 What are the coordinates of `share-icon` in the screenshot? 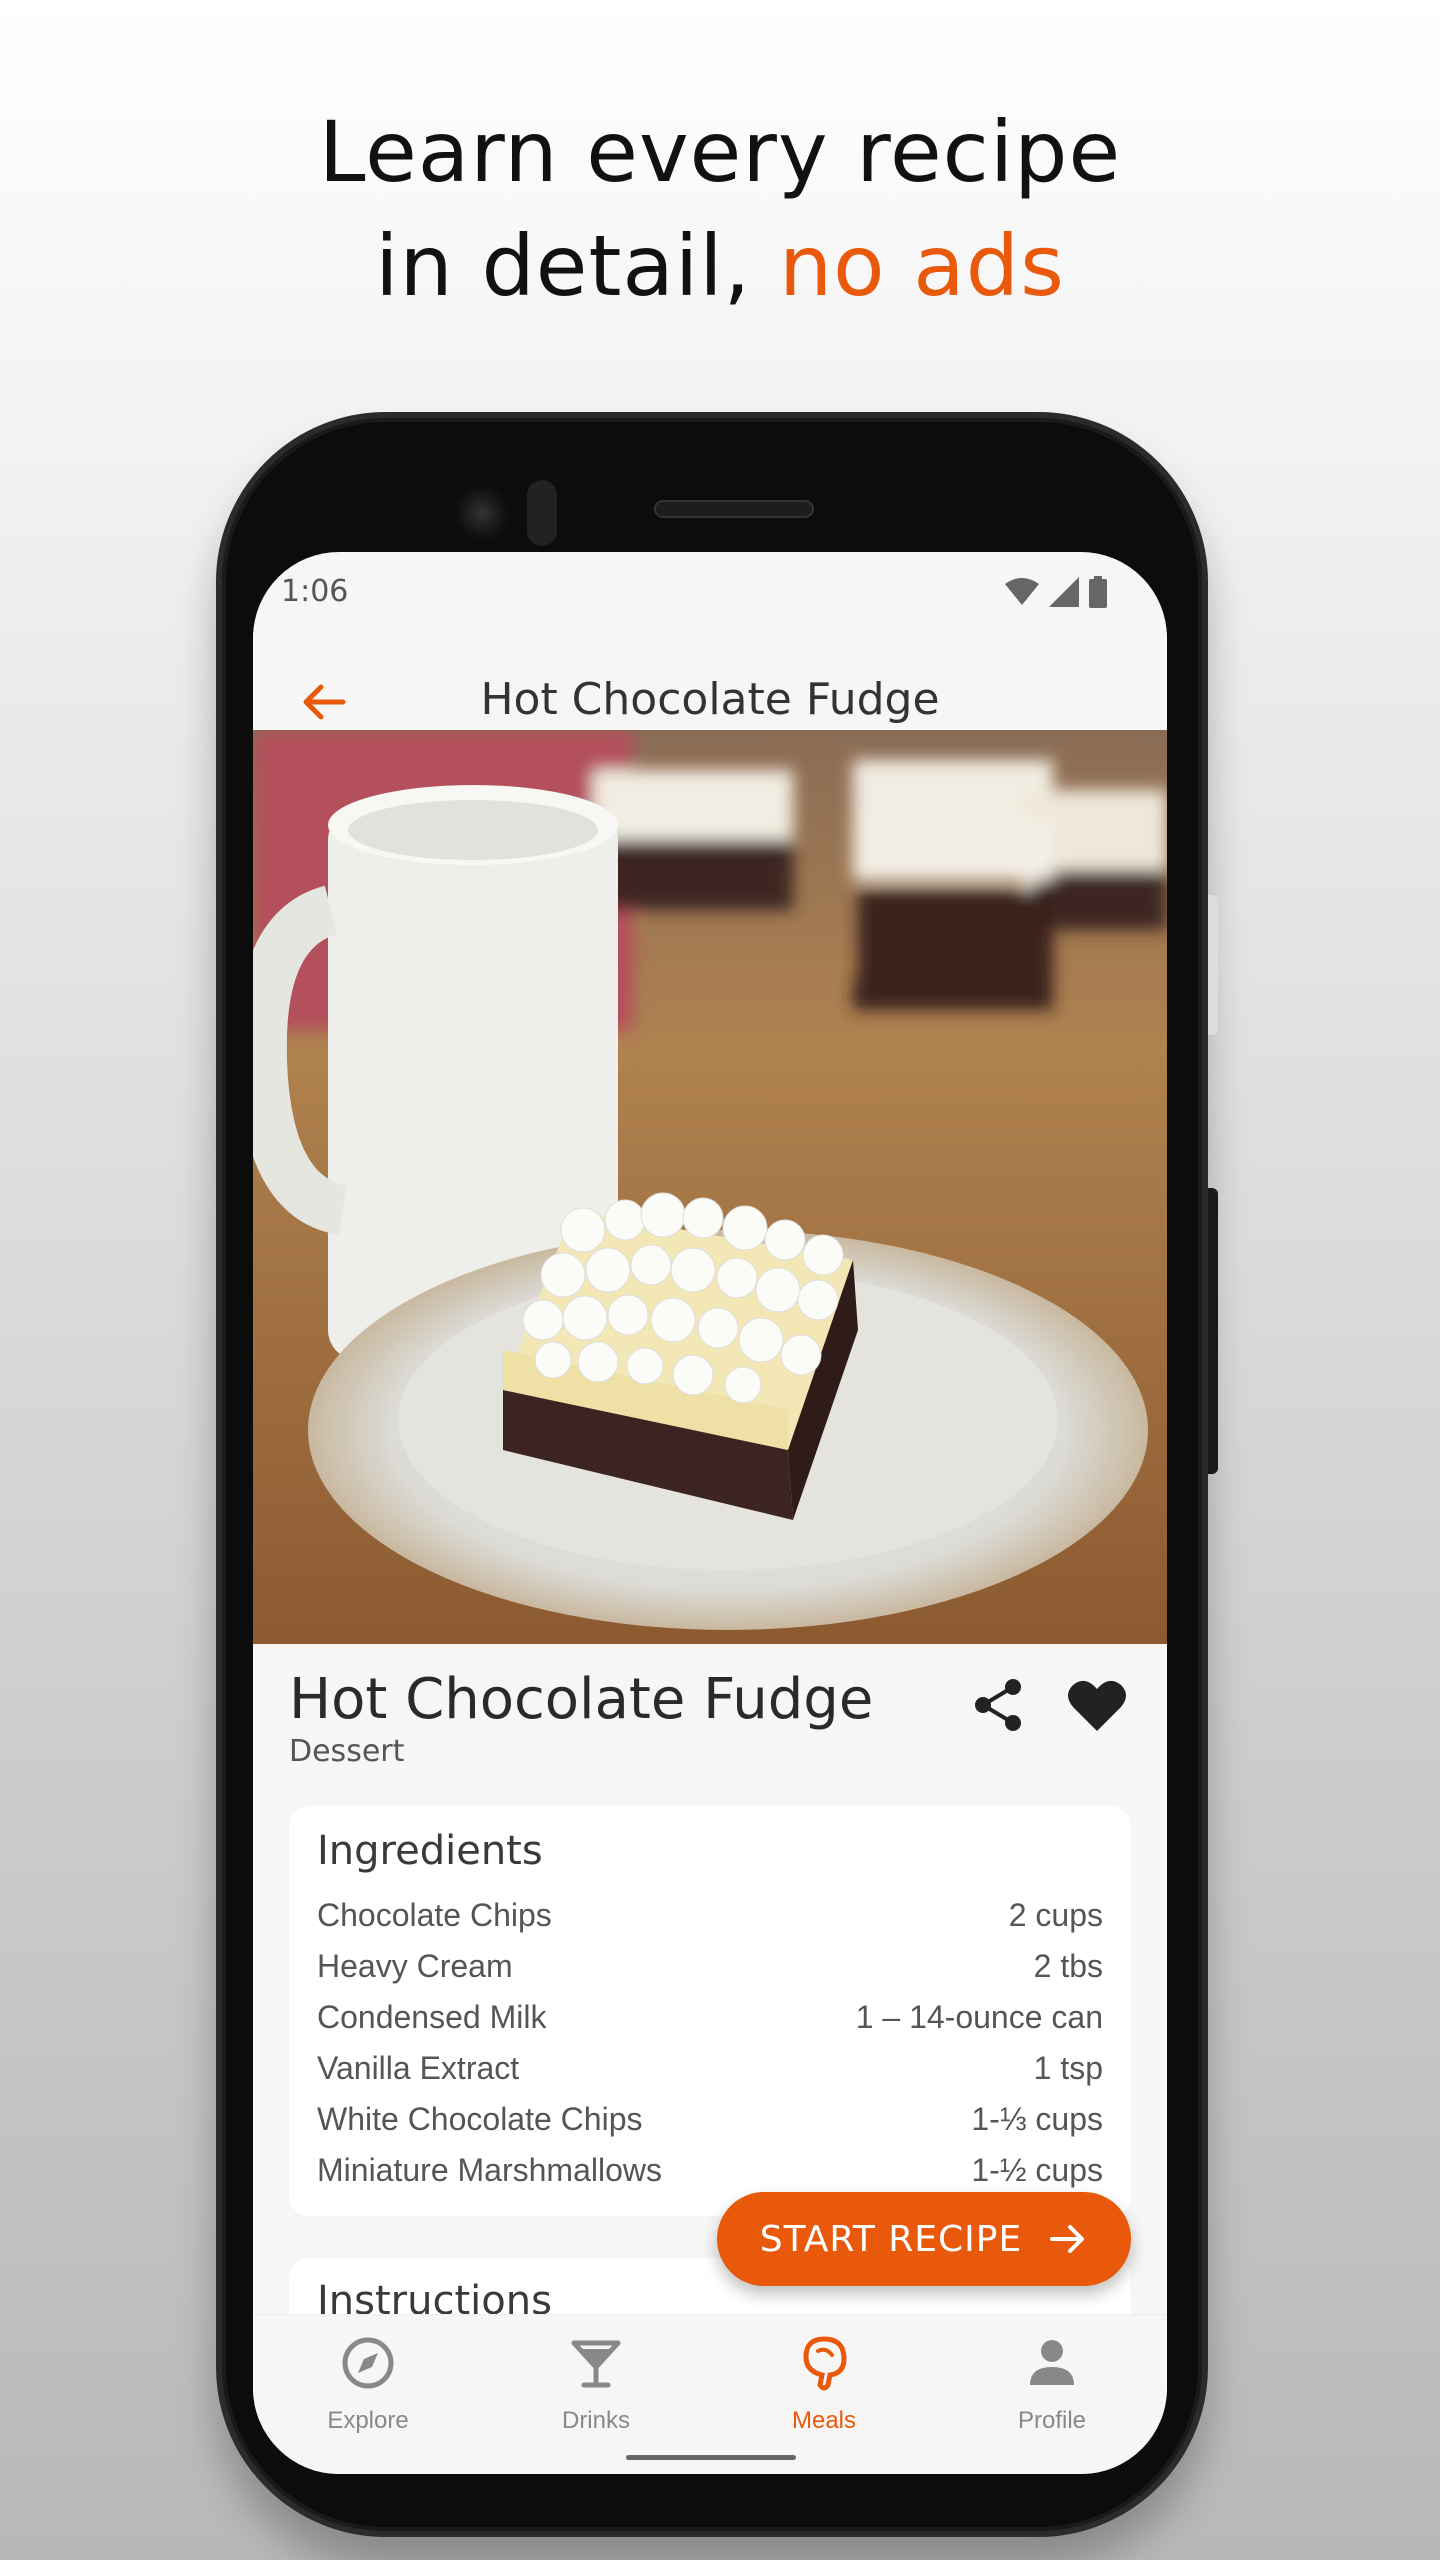 It's located at (999, 1705).